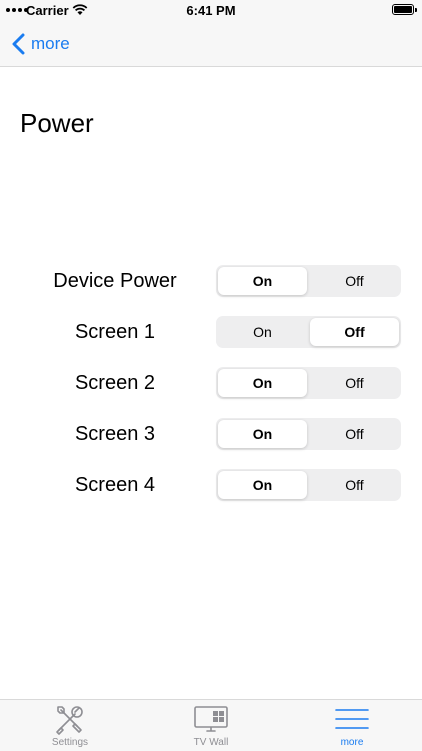 The width and height of the screenshot is (422, 751). What do you see at coordinates (262, 383) in the screenshot?
I see `screen-2-on-button: On` at bounding box center [262, 383].